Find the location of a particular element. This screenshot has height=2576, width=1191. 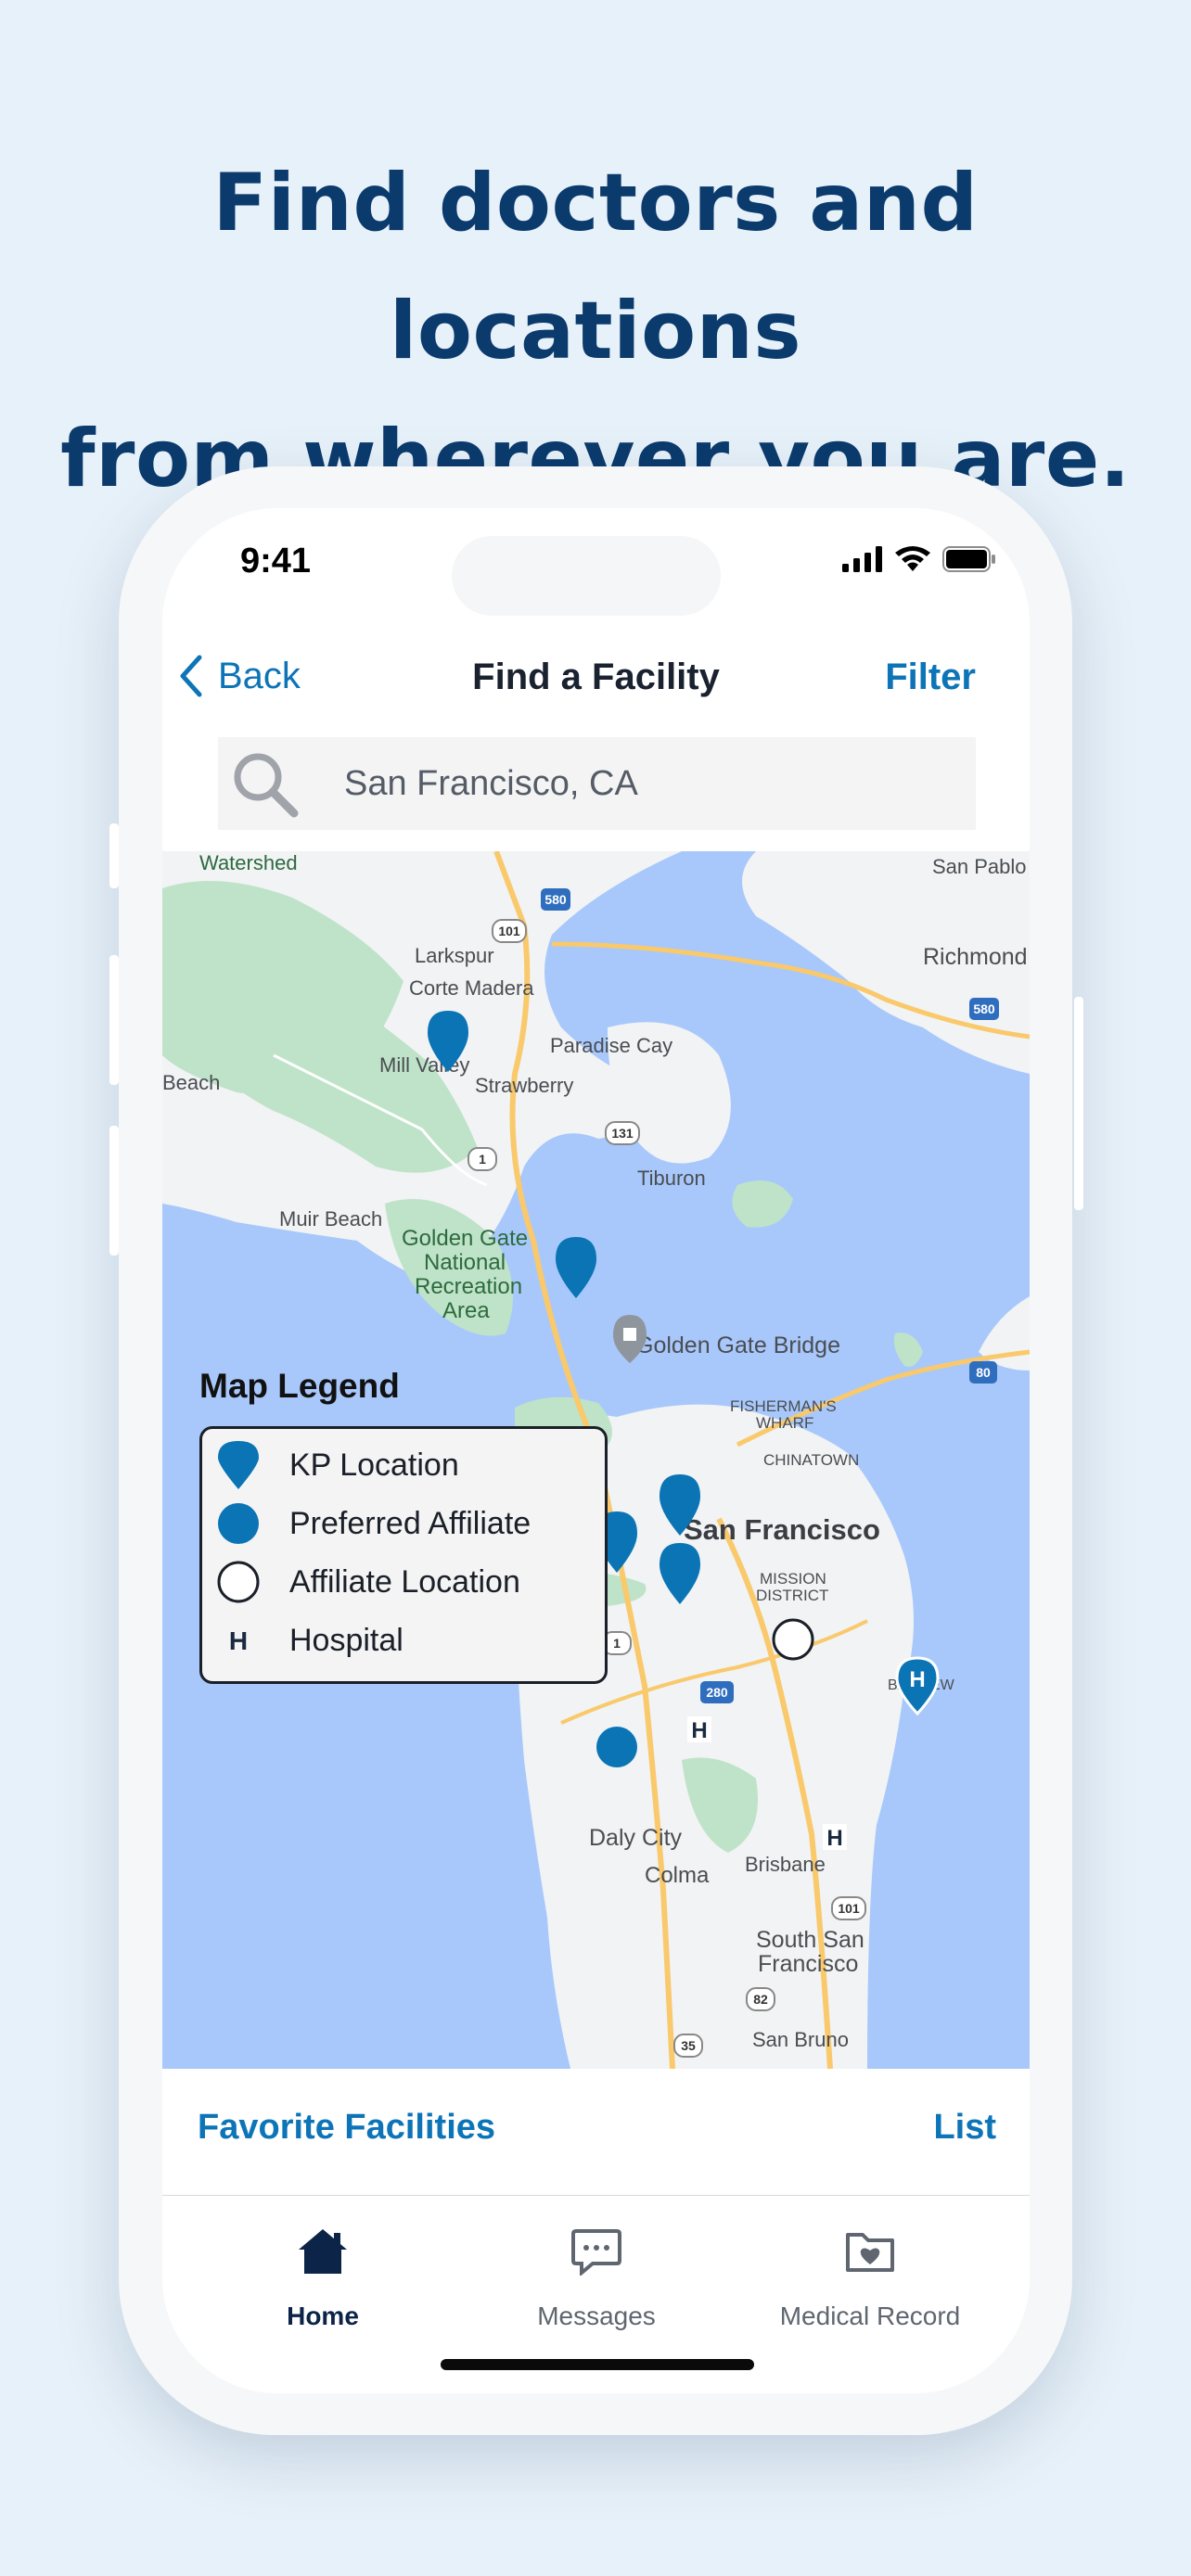

map-label-ggnra-2: National is located at coordinates (465, 1263).